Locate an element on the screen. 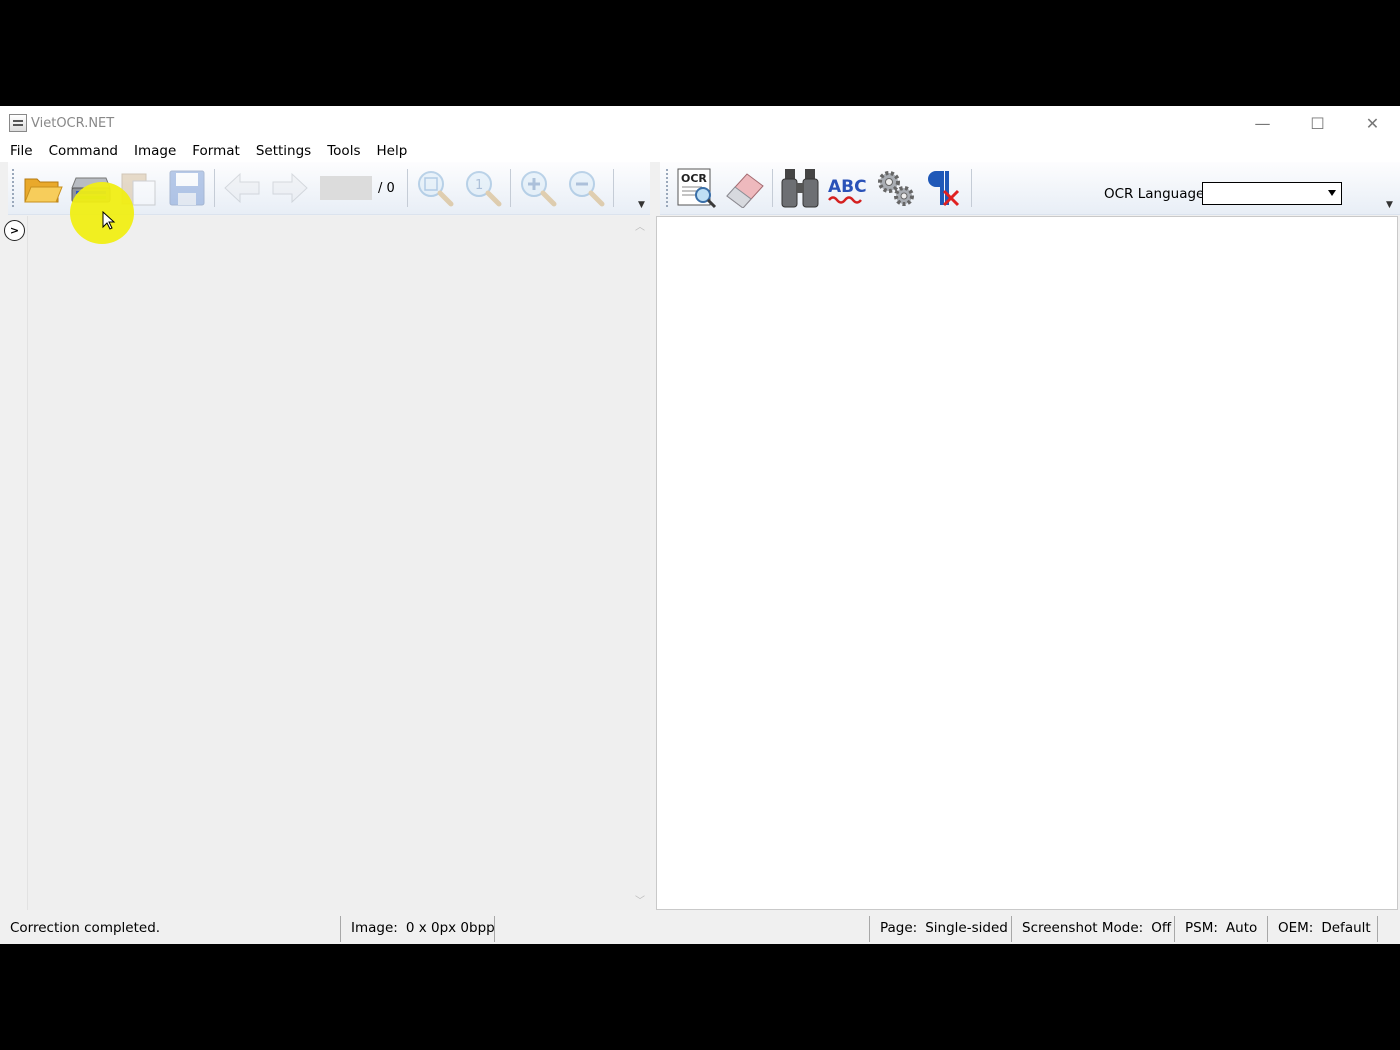  menu-image: Image is located at coordinates (155, 151).